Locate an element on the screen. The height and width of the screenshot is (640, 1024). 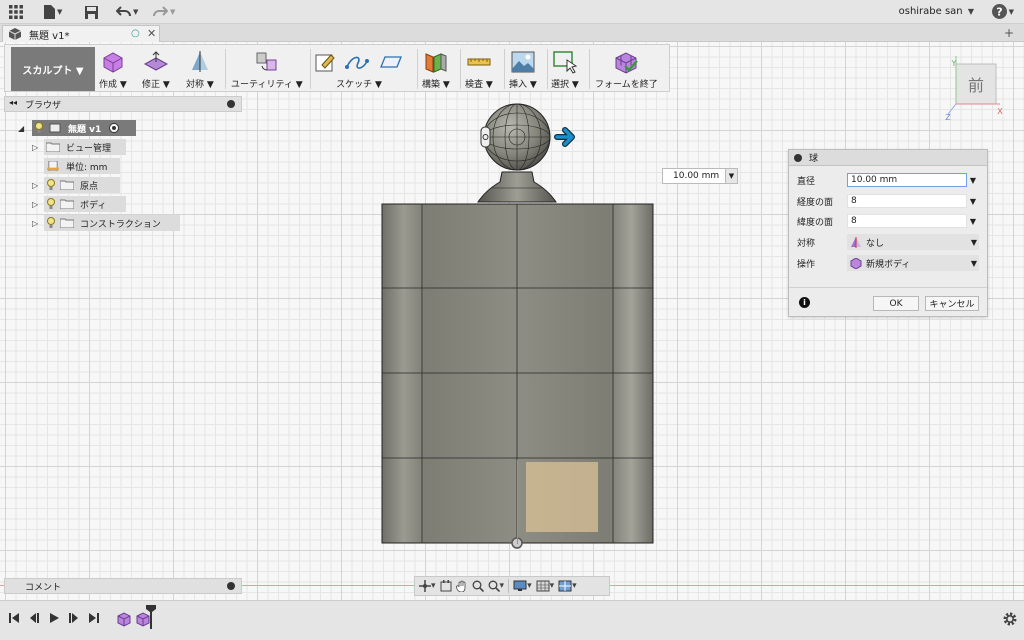
x-axis-label: X is located at coordinates (1000, 111).